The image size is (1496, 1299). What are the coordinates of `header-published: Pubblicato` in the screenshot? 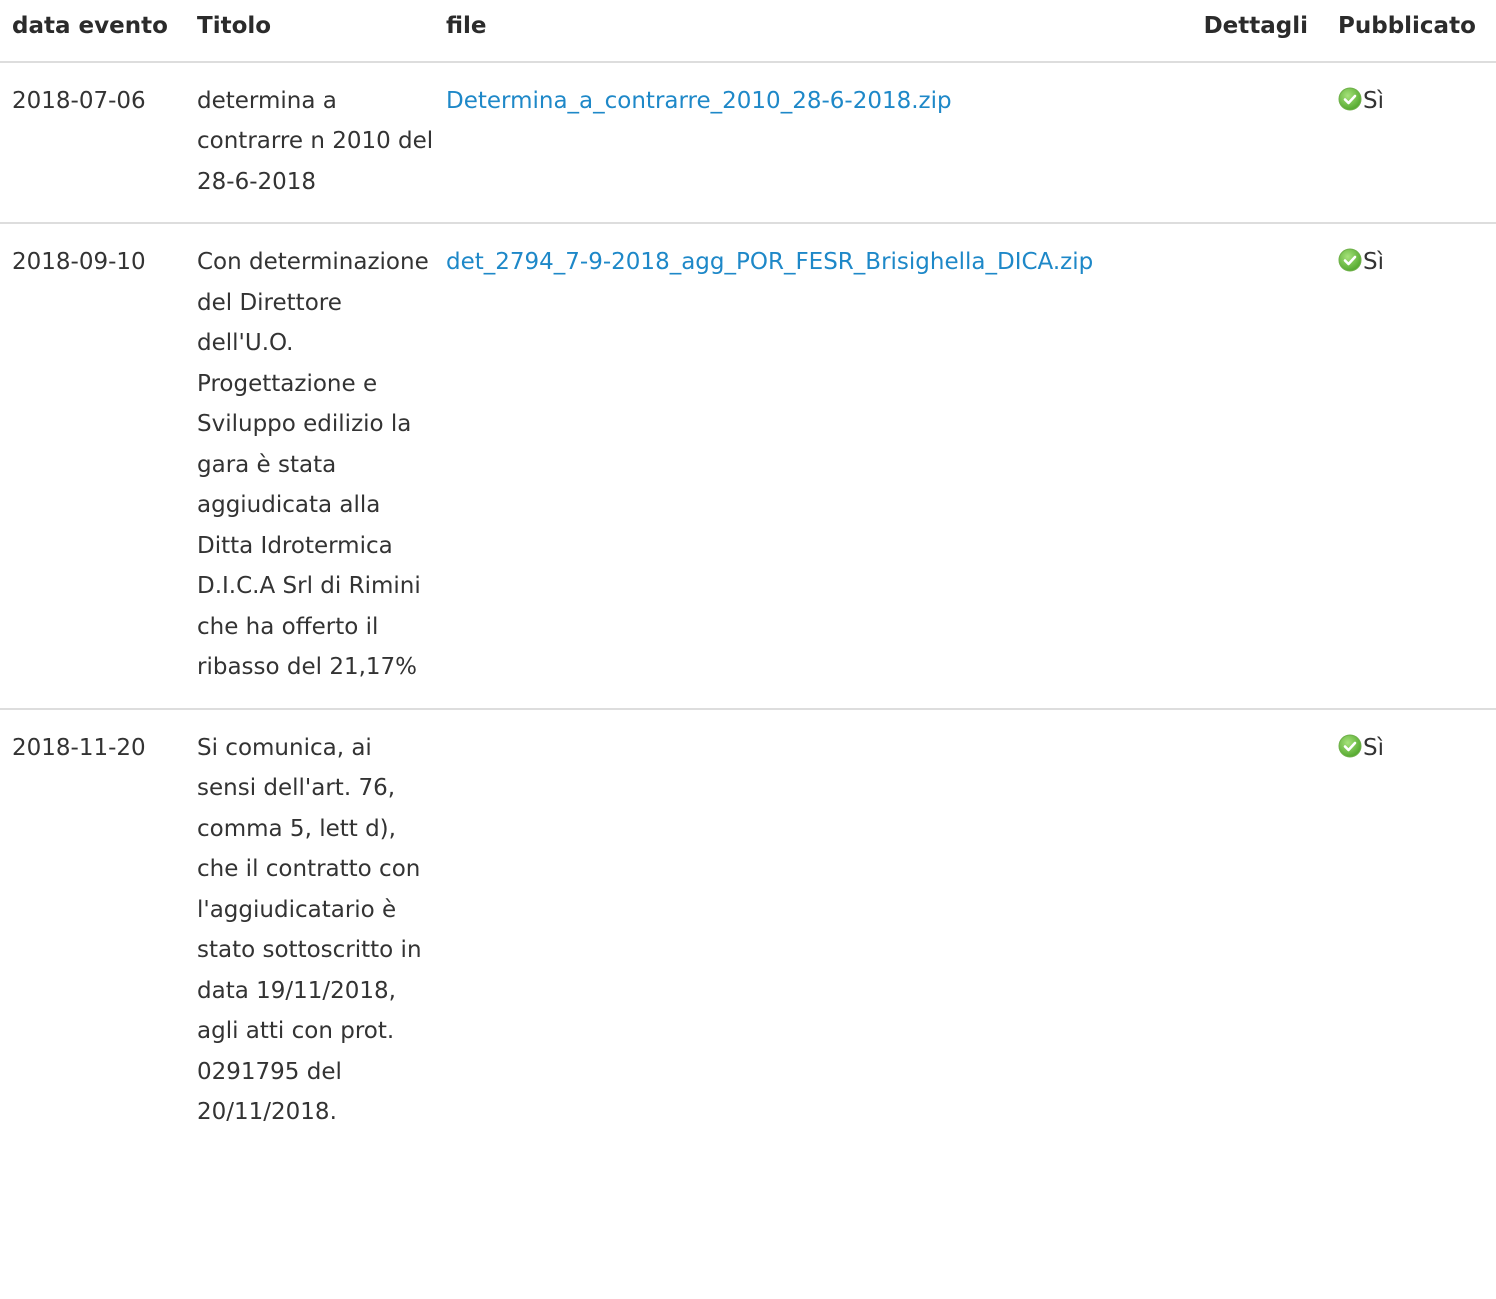 It's located at (1412, 31).